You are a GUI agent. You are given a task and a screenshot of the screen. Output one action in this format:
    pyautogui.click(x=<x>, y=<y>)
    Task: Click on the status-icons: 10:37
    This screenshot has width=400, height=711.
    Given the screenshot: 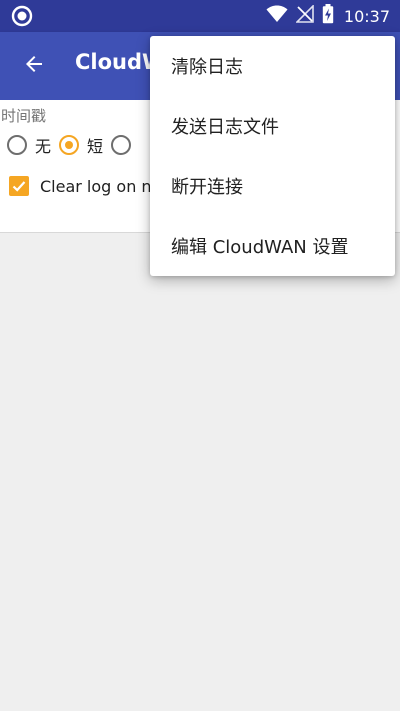 What is the action you would take?
    pyautogui.click(x=328, y=16)
    